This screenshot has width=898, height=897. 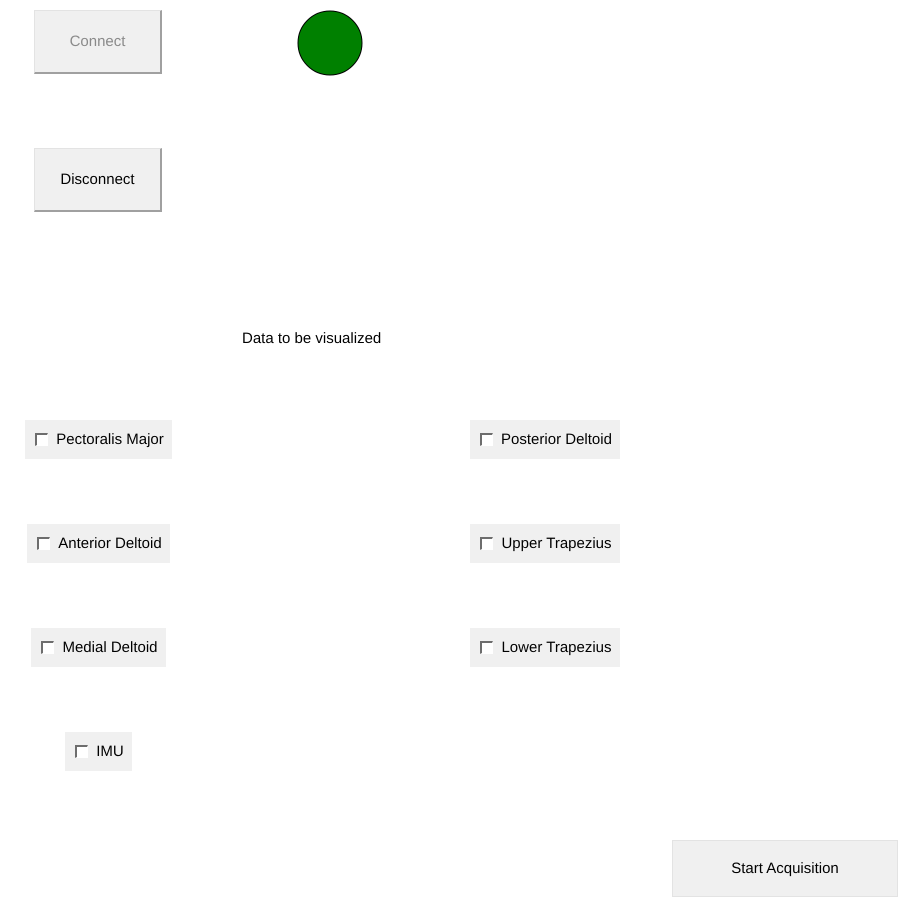 What do you see at coordinates (98, 751) in the screenshot?
I see `checkbox: IMU` at bounding box center [98, 751].